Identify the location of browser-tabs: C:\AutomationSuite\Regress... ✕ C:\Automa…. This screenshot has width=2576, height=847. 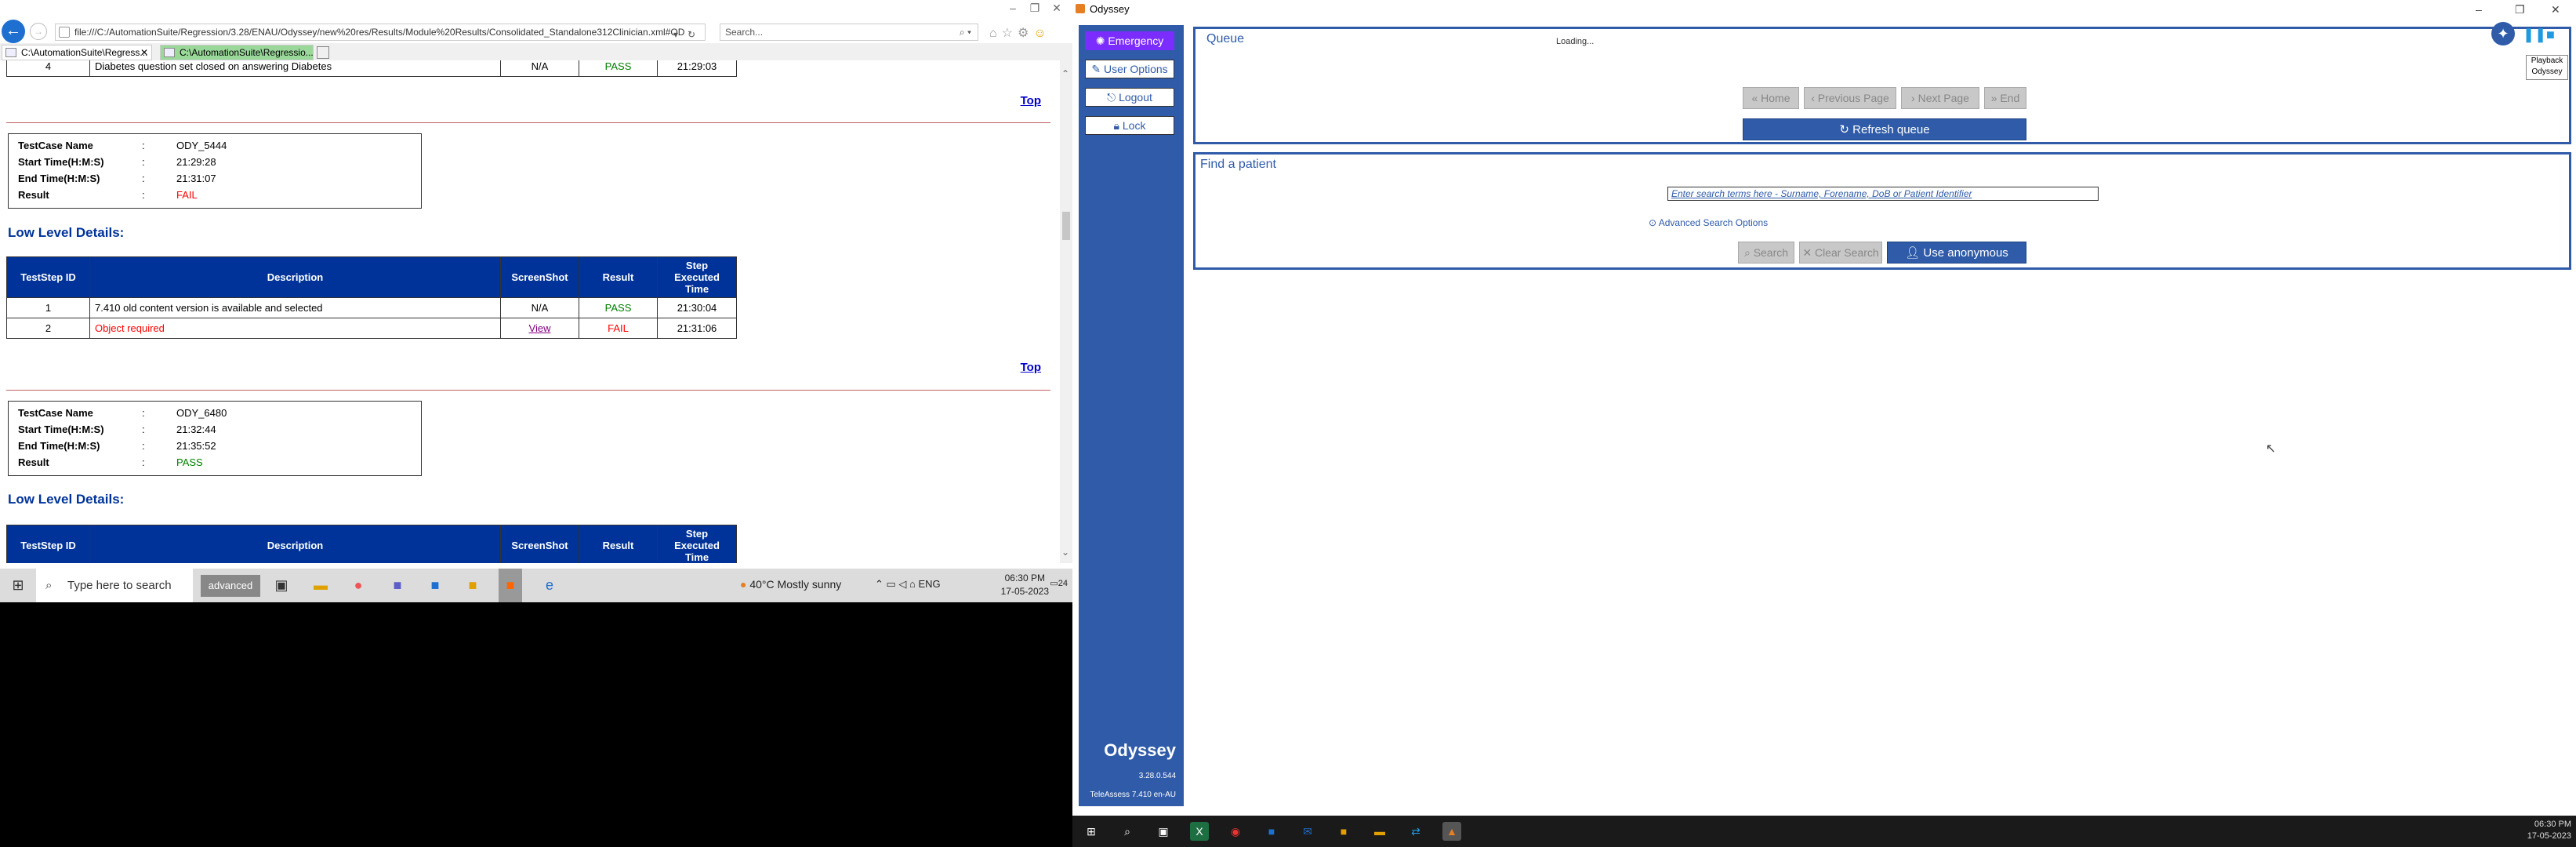
(536, 51).